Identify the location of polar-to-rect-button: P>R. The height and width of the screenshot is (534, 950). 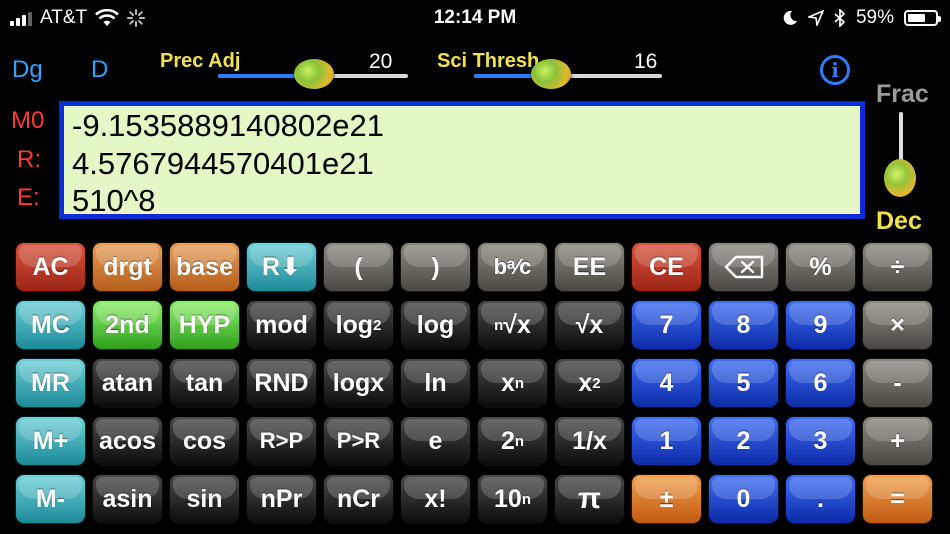
(358, 441).